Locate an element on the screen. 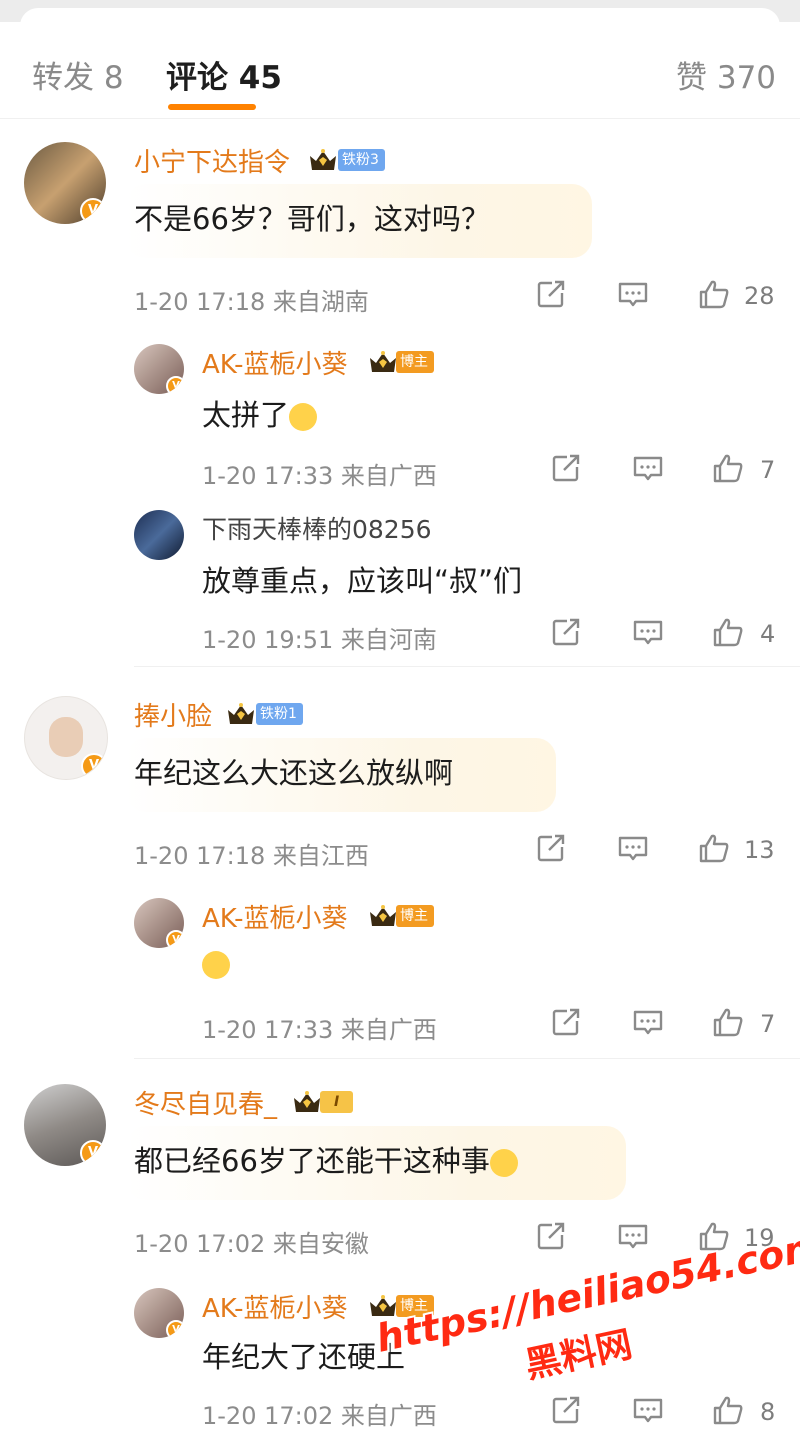  active-tab-indicator is located at coordinates (212, 107).